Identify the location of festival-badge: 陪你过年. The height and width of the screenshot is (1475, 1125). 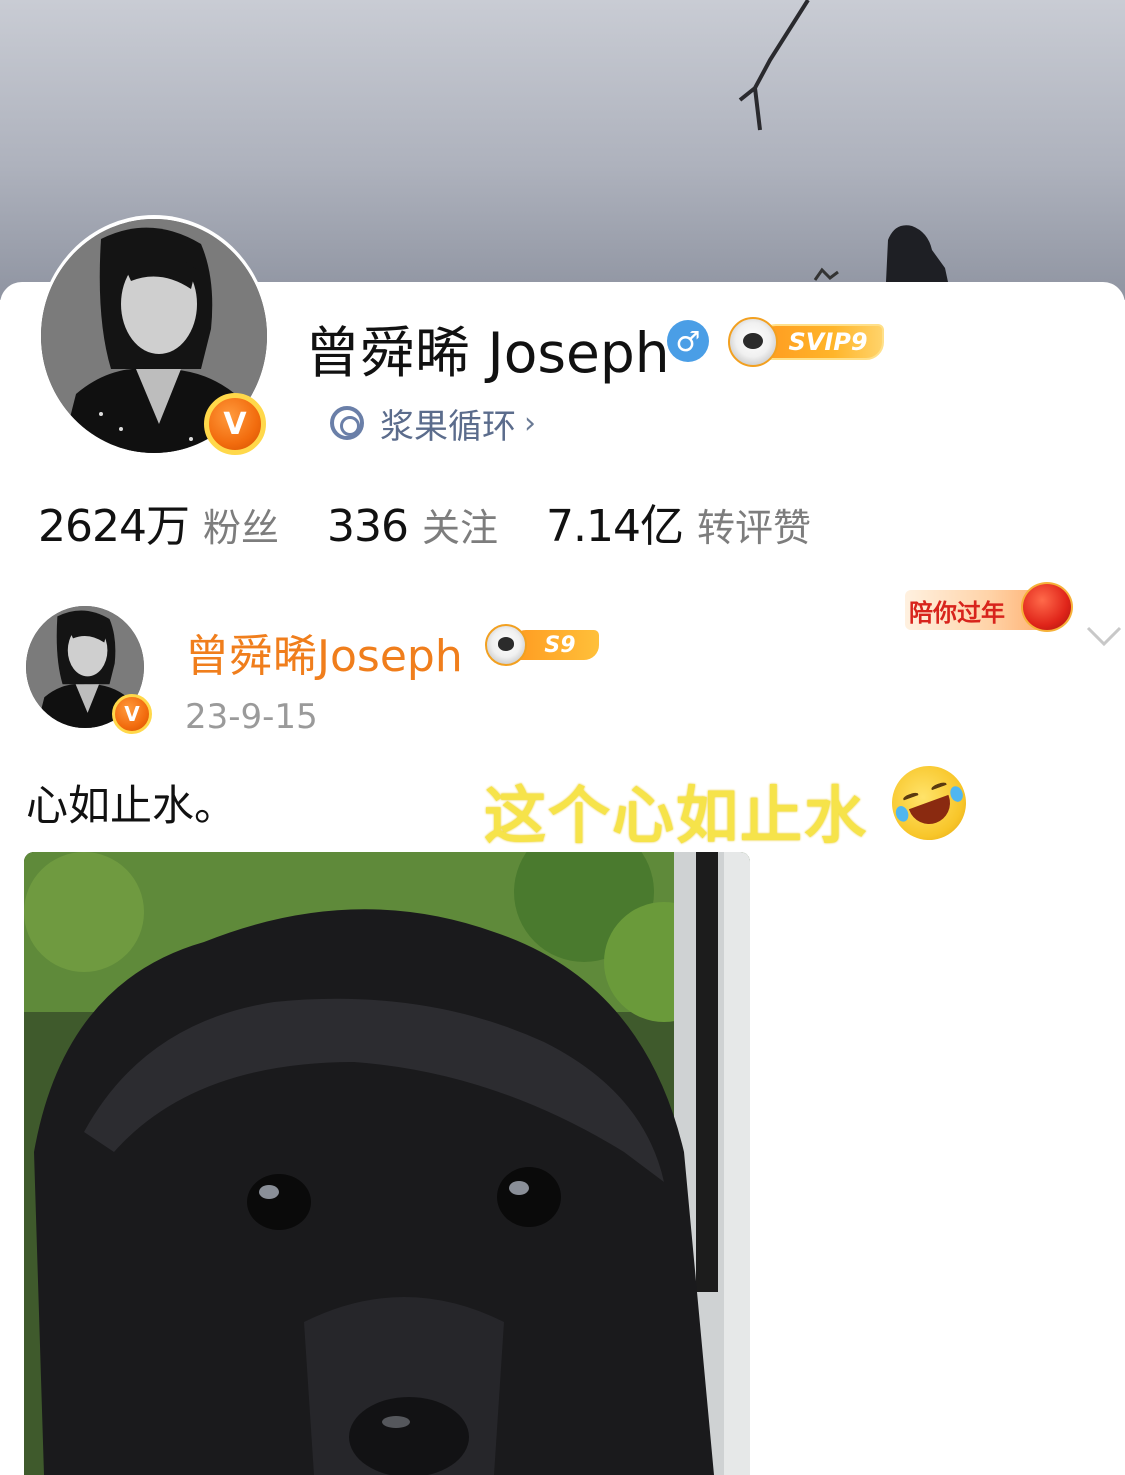
(990, 609).